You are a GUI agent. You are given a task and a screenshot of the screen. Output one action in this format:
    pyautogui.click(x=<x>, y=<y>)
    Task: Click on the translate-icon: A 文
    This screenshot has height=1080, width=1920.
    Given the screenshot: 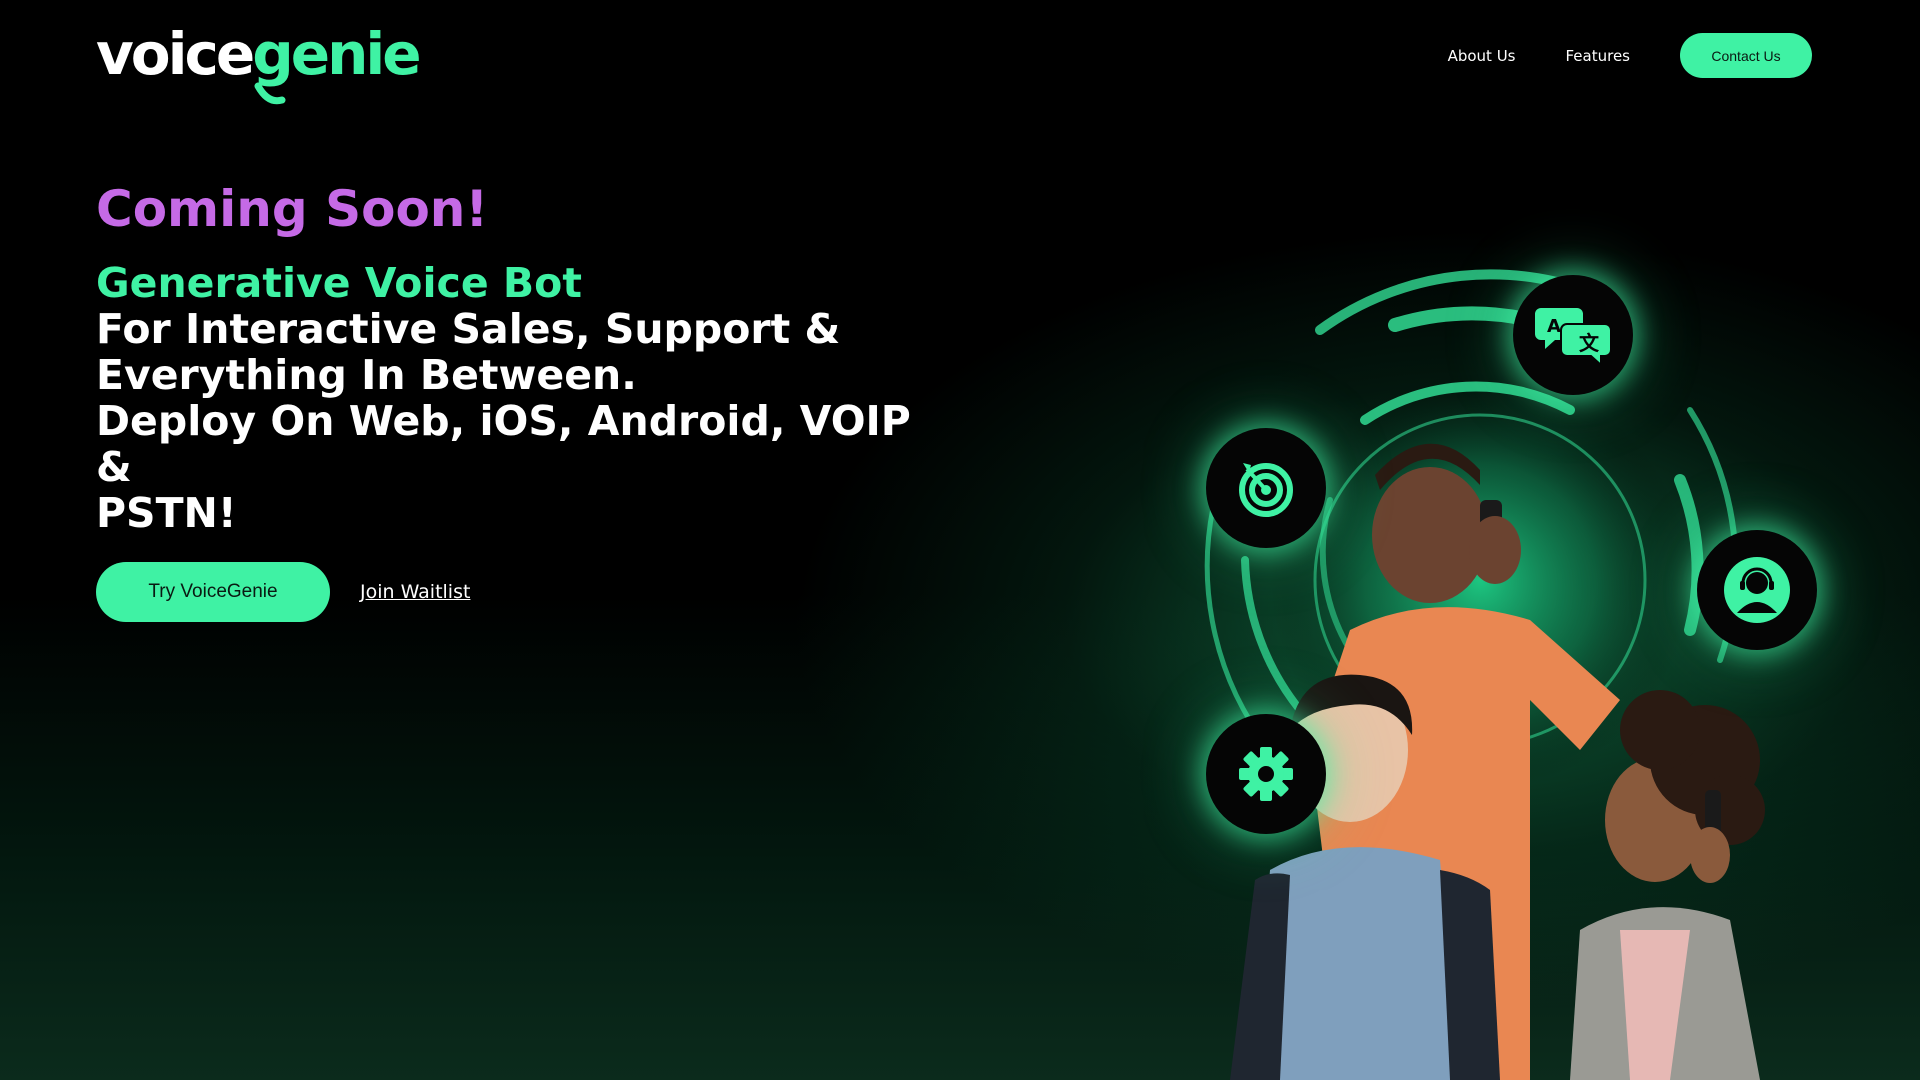 What is the action you would take?
    pyautogui.click(x=1573, y=335)
    